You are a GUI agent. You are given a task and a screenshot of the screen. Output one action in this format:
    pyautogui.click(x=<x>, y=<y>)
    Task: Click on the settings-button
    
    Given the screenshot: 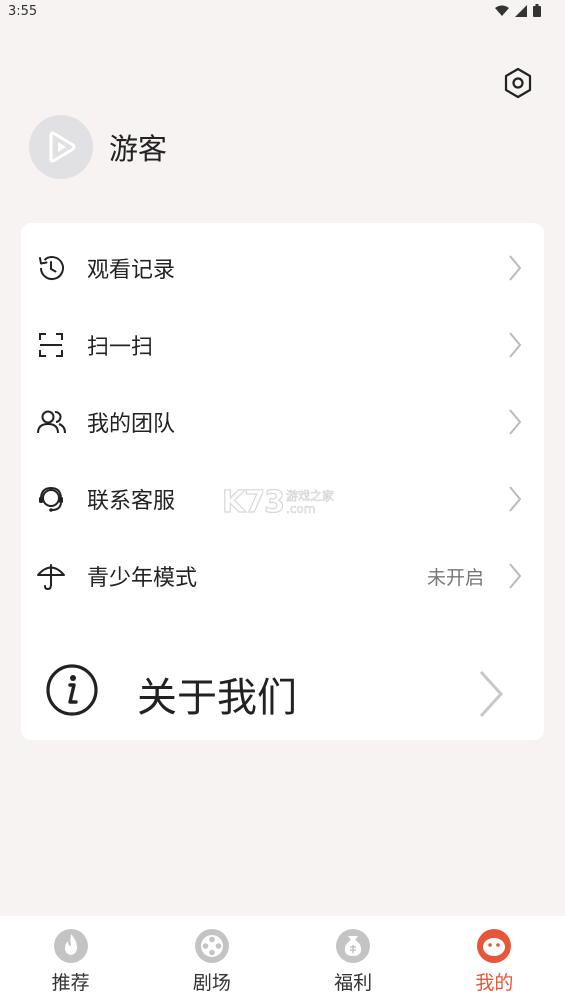 What is the action you would take?
    pyautogui.click(x=518, y=83)
    